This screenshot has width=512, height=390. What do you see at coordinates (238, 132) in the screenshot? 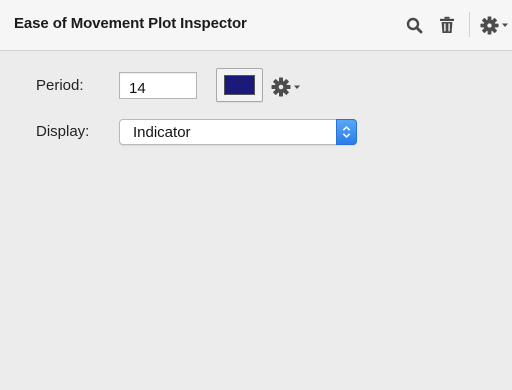
I see `display-popup: Indicator` at bounding box center [238, 132].